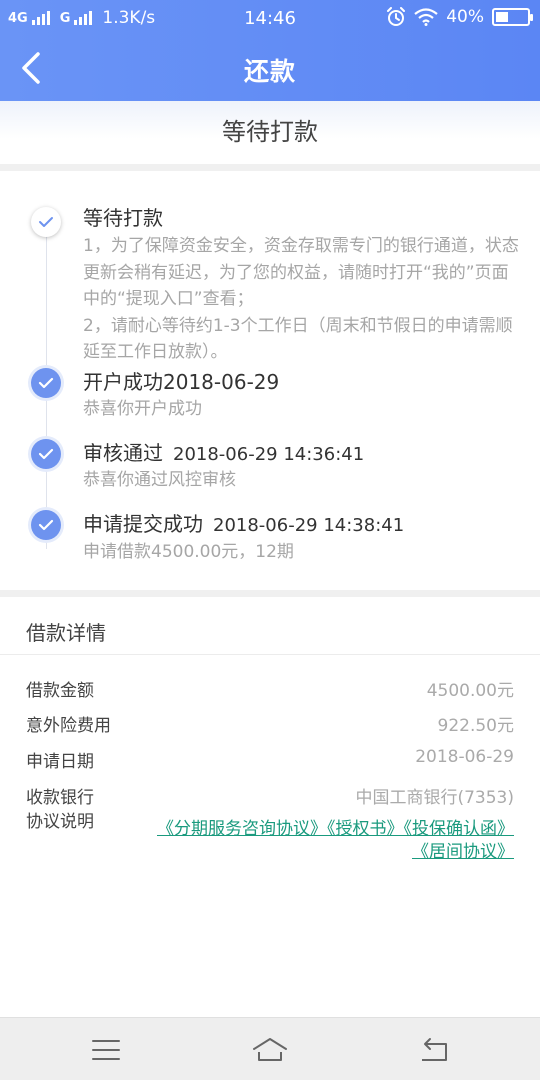  What do you see at coordinates (269, 71) in the screenshot?
I see `page-title: 还款` at bounding box center [269, 71].